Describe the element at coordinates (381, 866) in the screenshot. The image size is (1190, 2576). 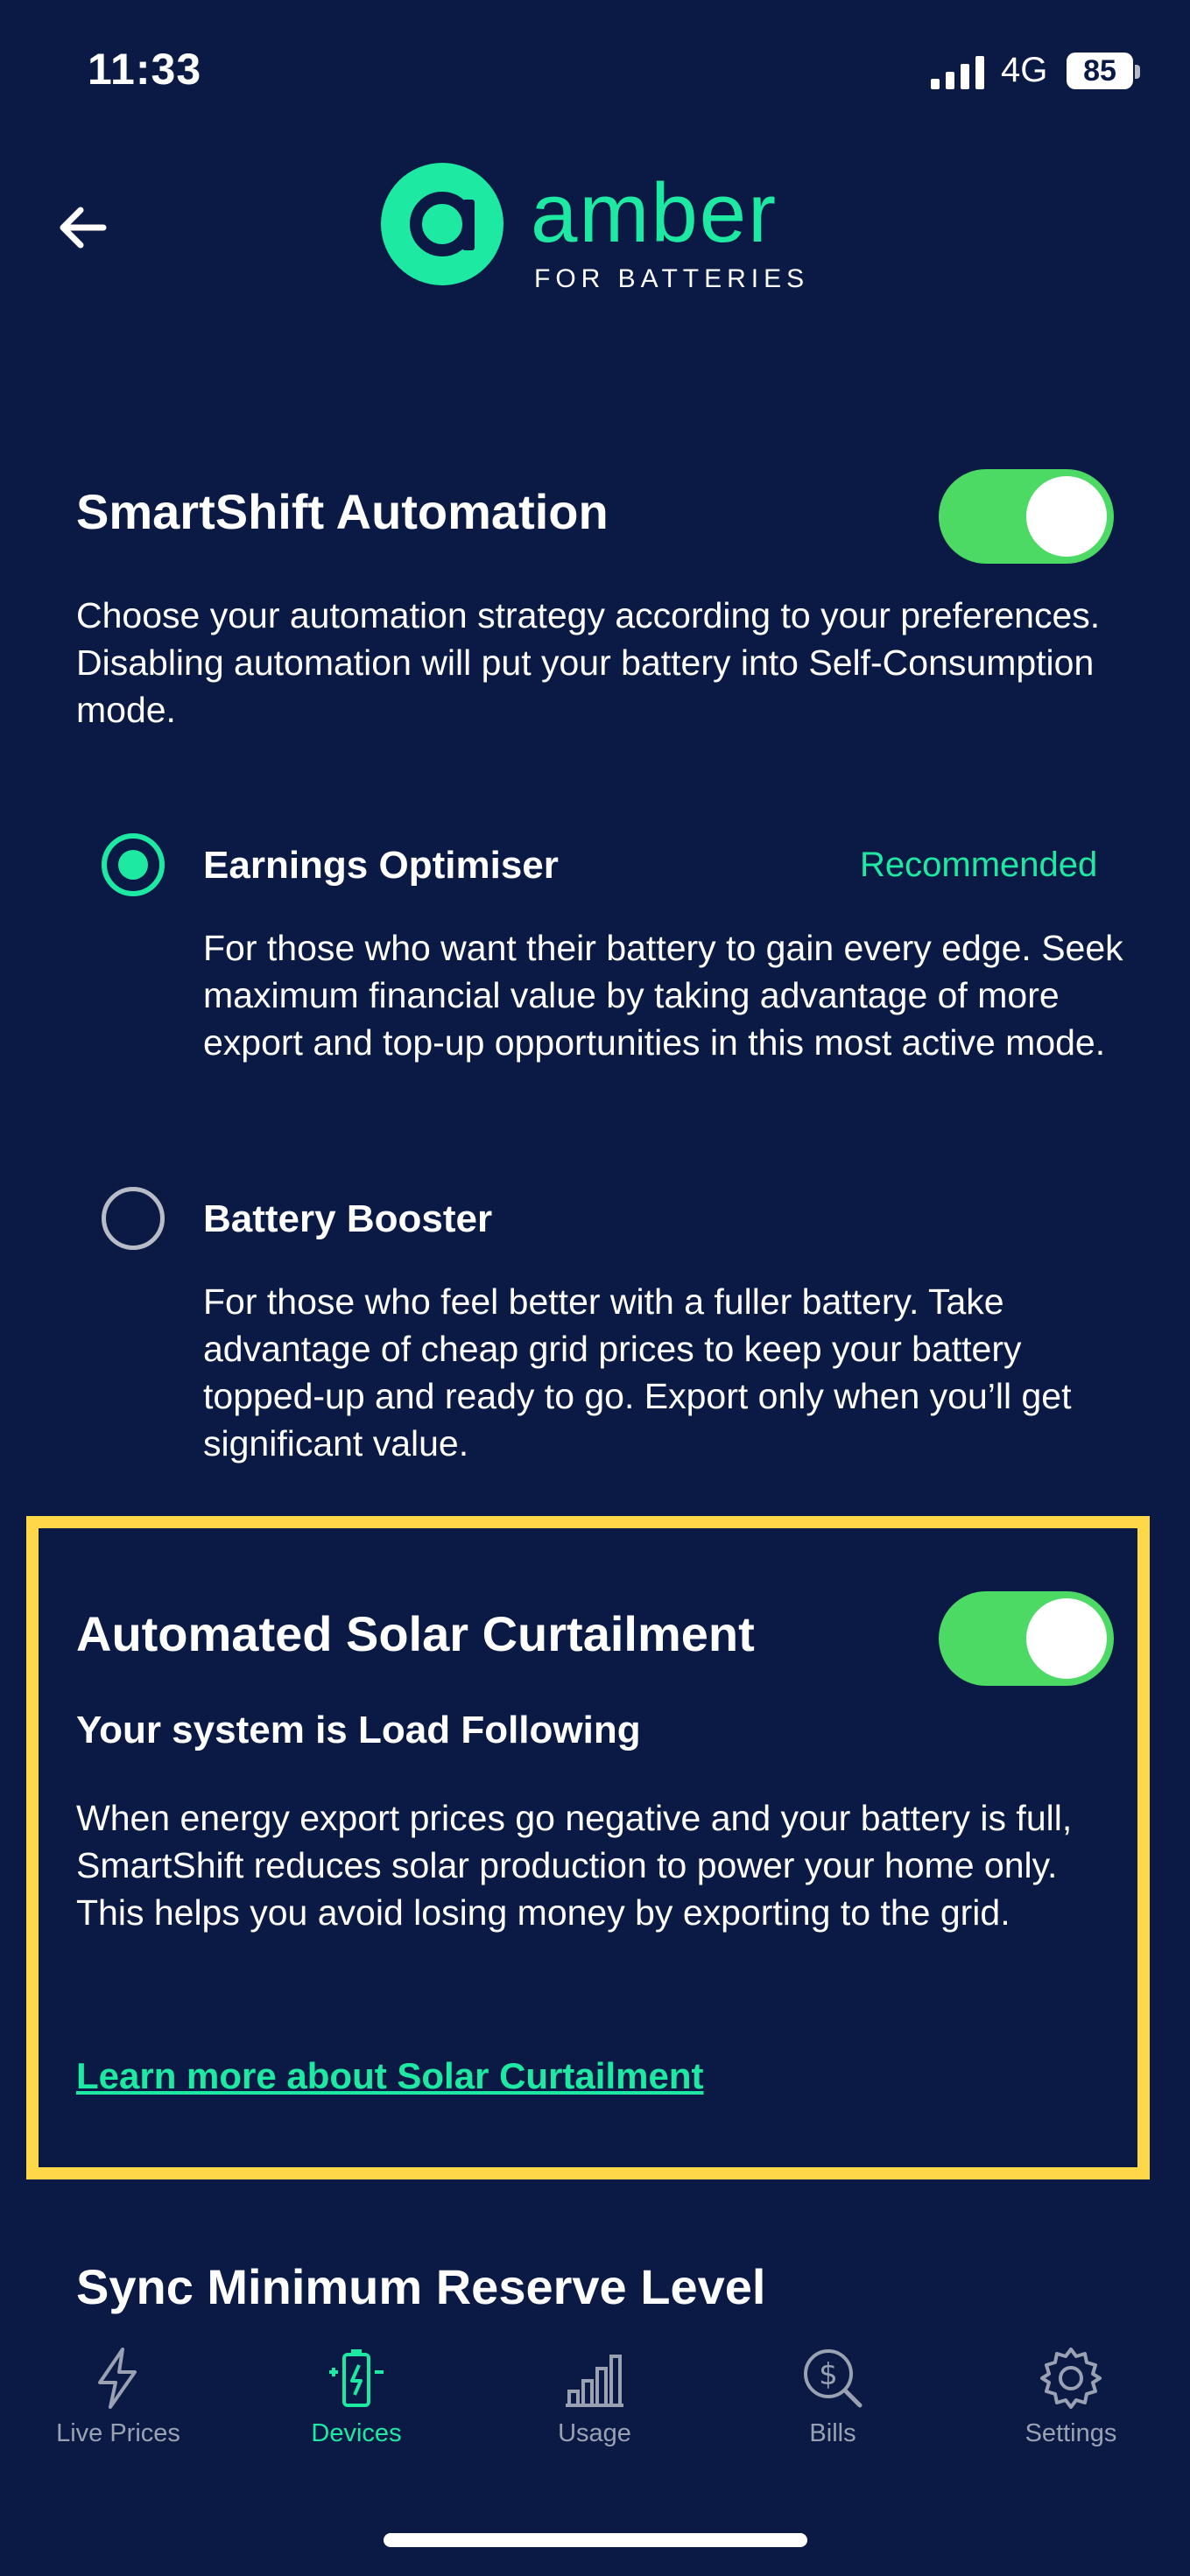
I see `earnings-optimiser-title: Earnings Optimiser` at that location.